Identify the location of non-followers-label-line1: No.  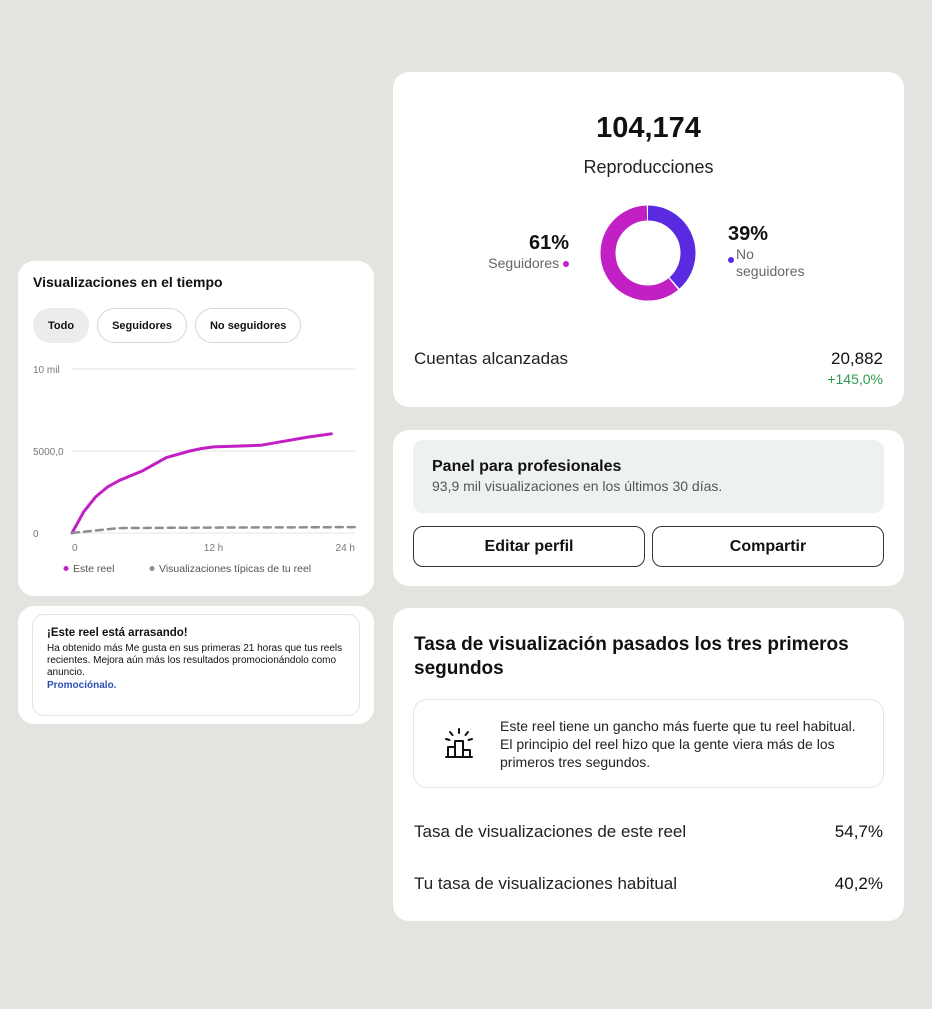
(745, 254).